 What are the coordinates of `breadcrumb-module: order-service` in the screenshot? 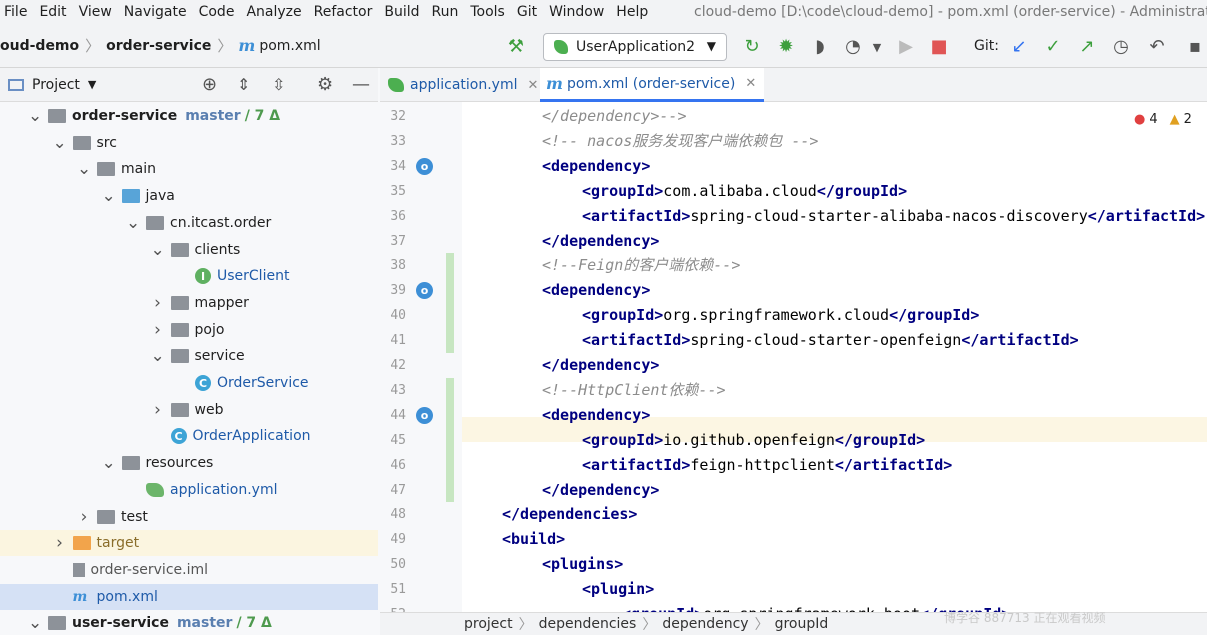 It's located at (158, 46).